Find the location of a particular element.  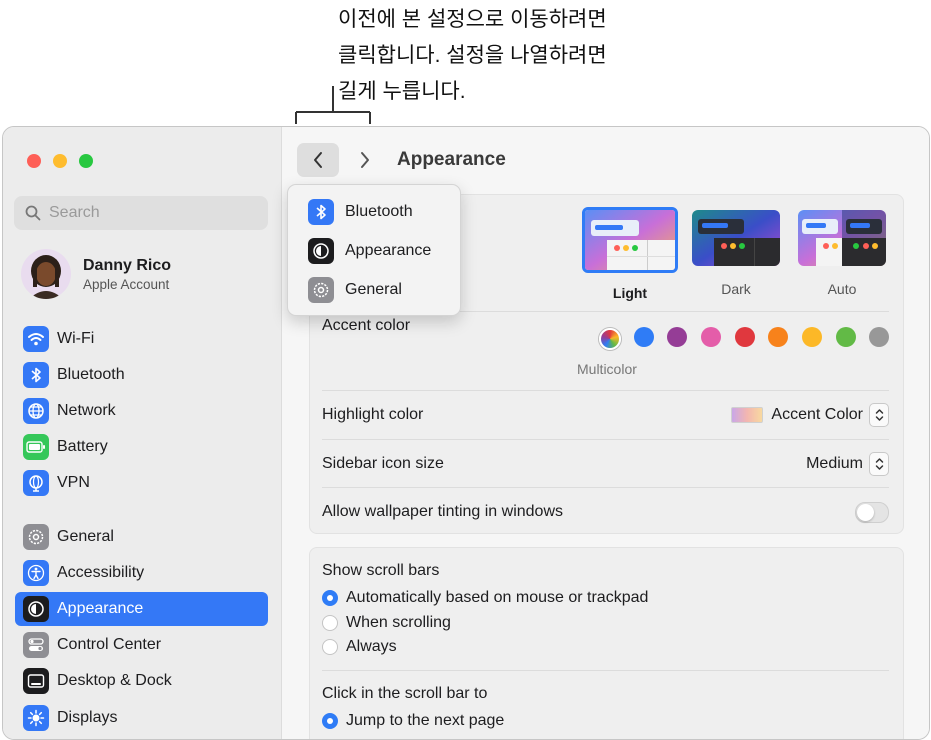

sidebar-icon-size-row: Sidebar icon size Medium is located at coordinates (605, 464).